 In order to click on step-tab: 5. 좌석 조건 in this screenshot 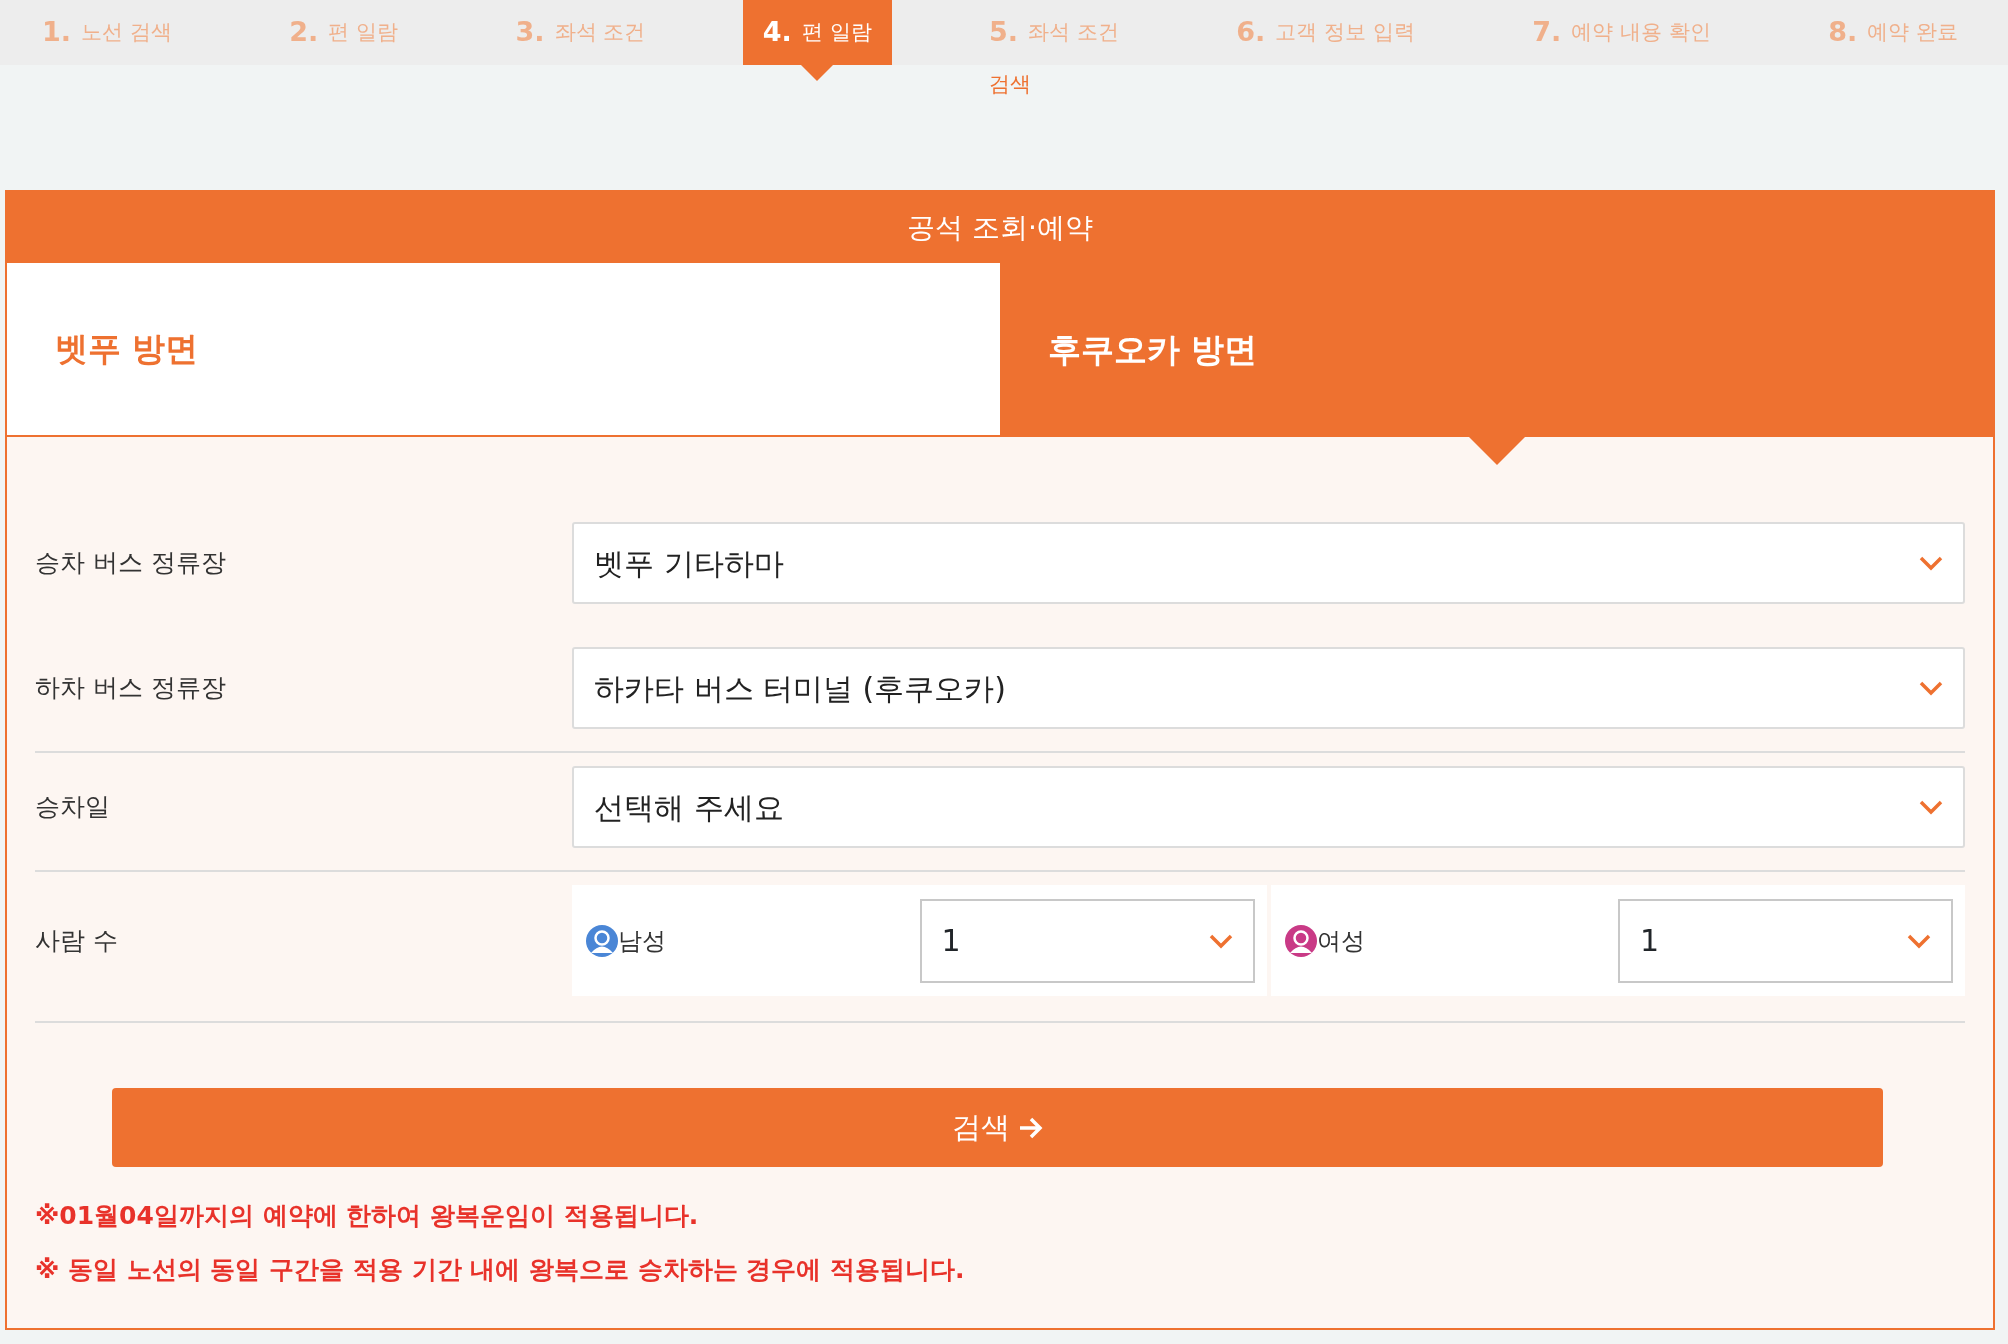, I will do `click(1054, 32)`.